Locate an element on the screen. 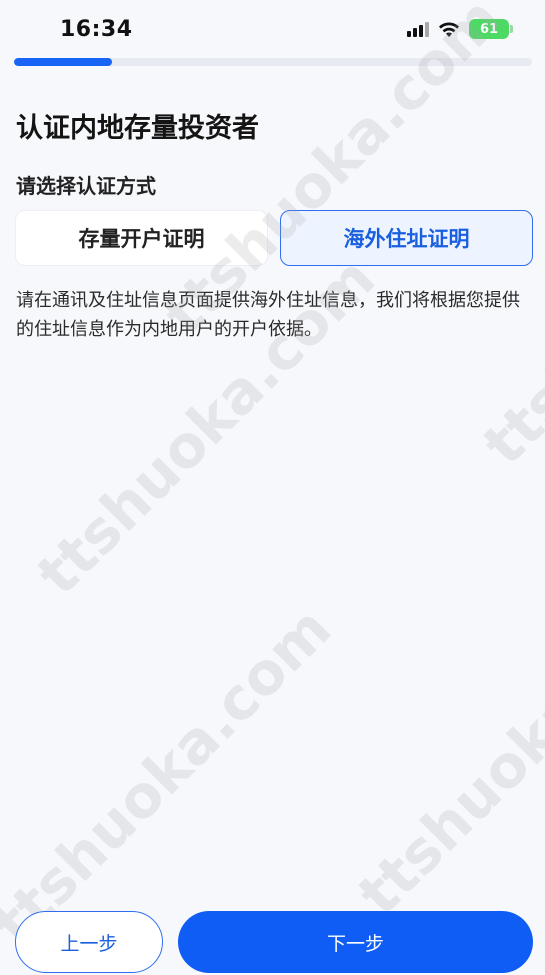 The width and height of the screenshot is (545, 975). progress-fill is located at coordinates (63, 62).